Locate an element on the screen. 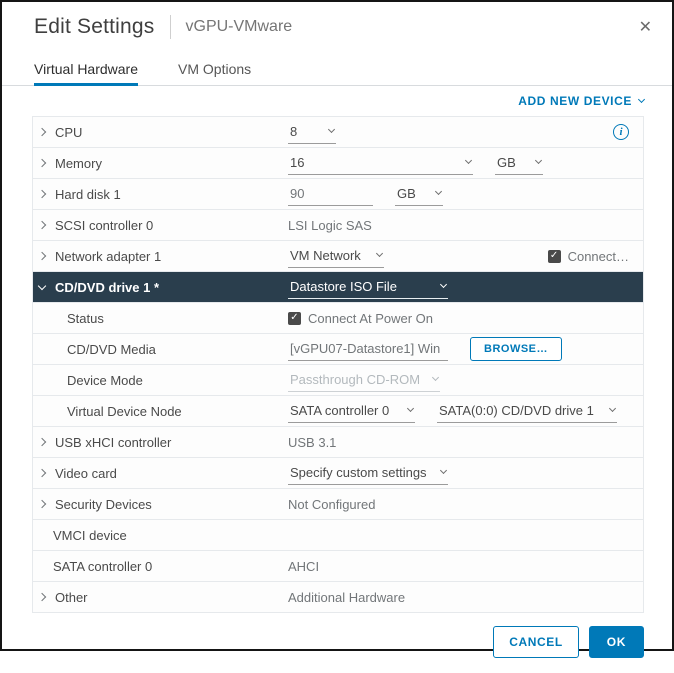  usb-xhci-controller-value: USB 3.1 is located at coordinates (312, 442).